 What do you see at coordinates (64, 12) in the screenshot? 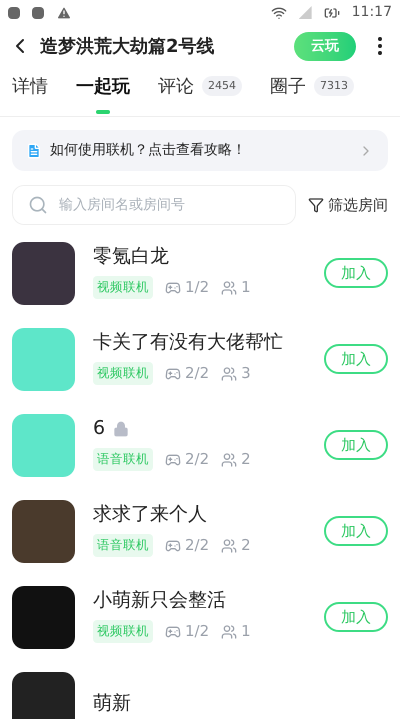
I see `warning-icon` at bounding box center [64, 12].